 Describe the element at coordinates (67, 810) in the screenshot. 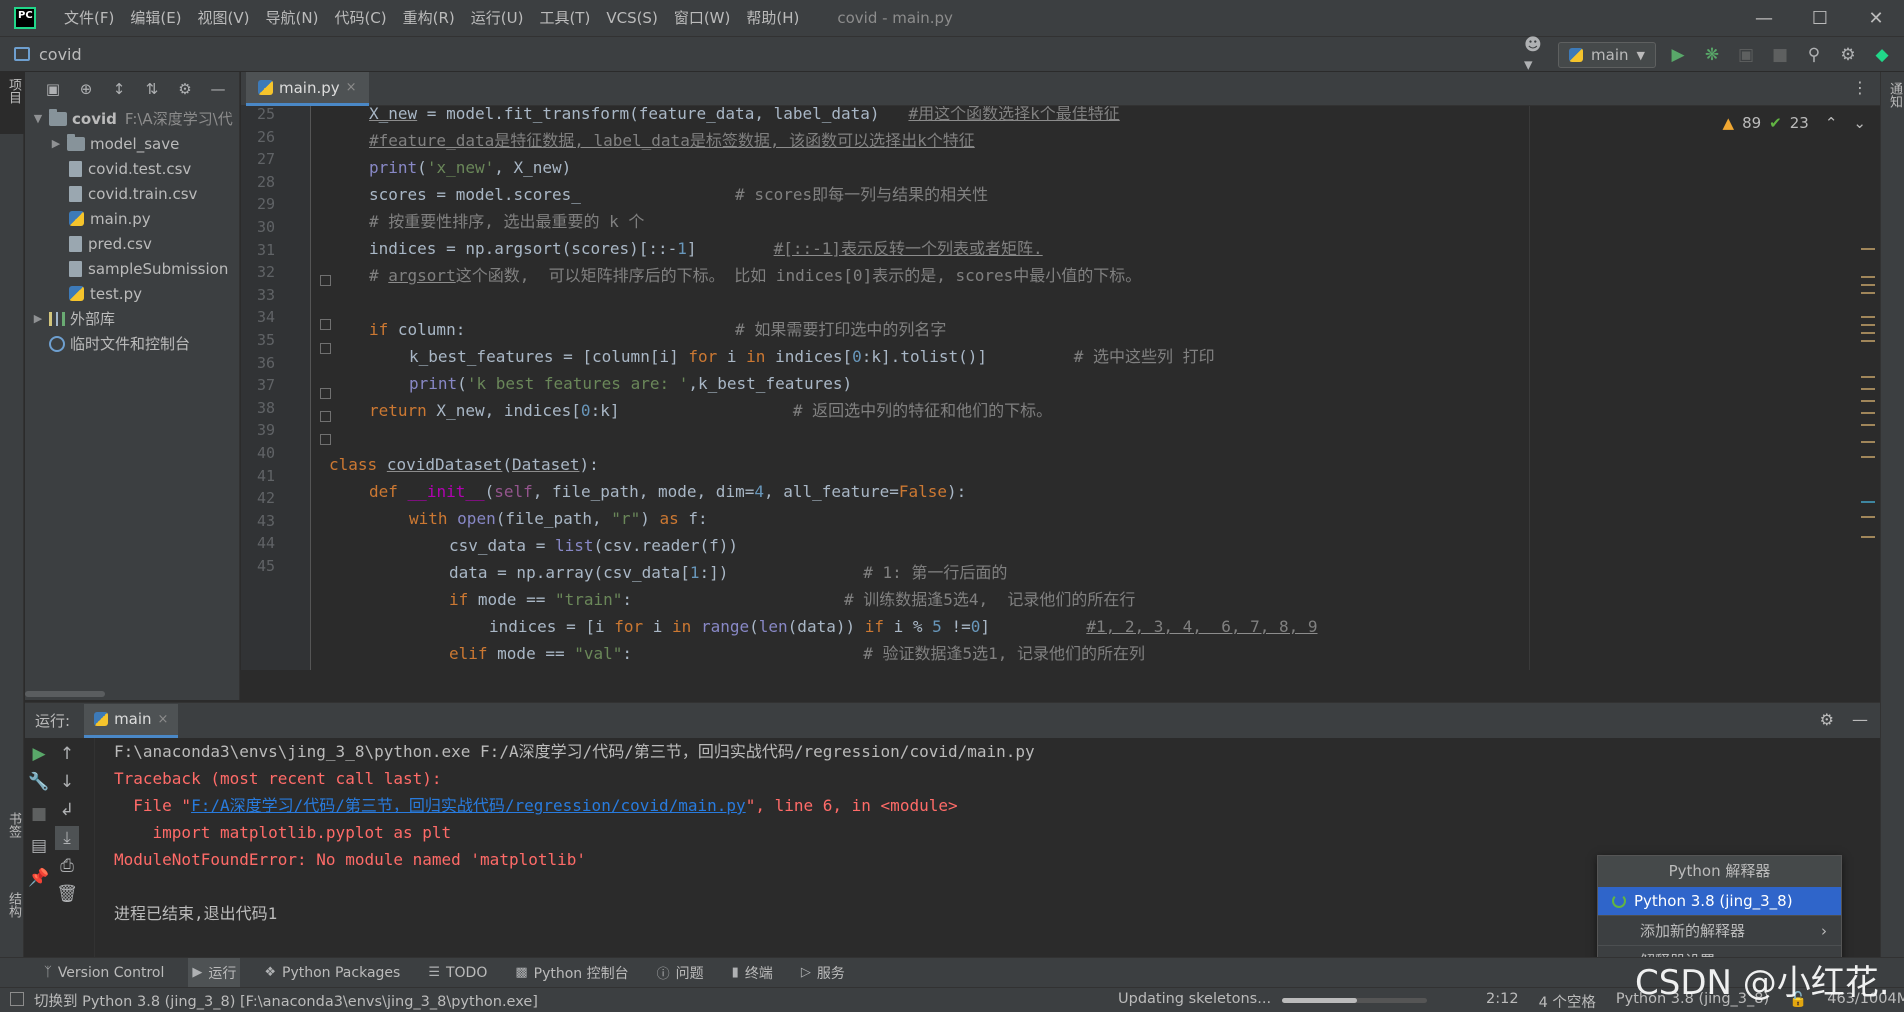

I see `soft-wrap-icon: ↲` at that location.